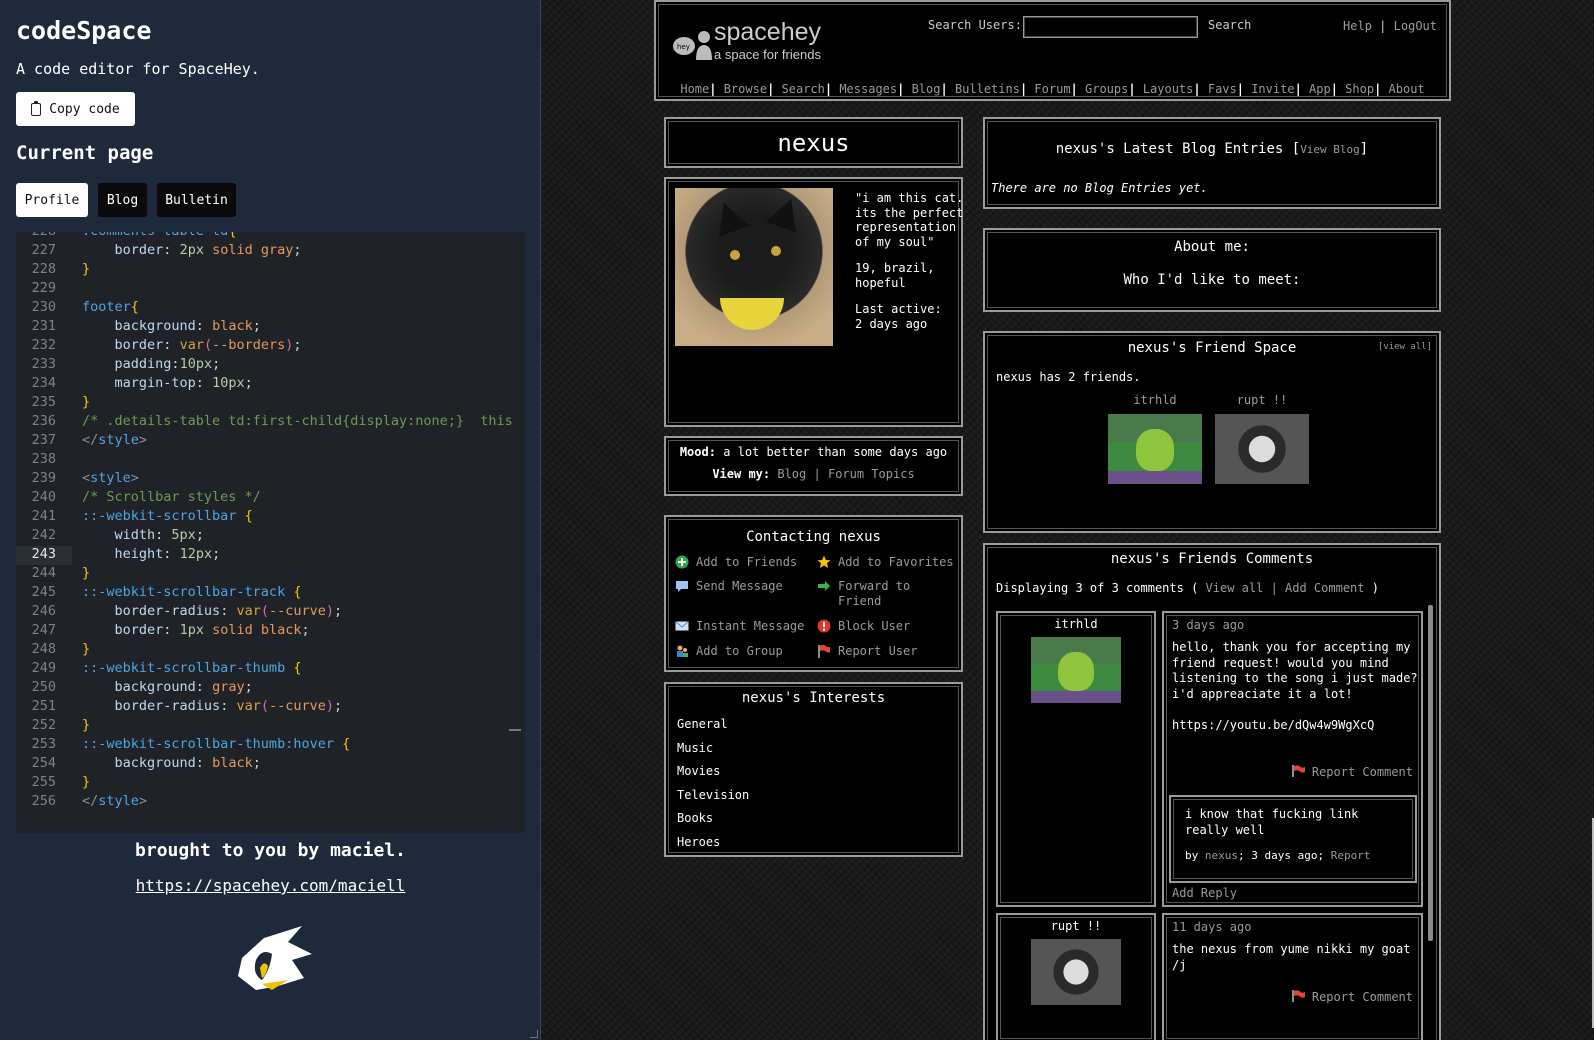 The height and width of the screenshot is (1040, 1594). What do you see at coordinates (1222, 89) in the screenshot?
I see `nav-favs: Favs` at bounding box center [1222, 89].